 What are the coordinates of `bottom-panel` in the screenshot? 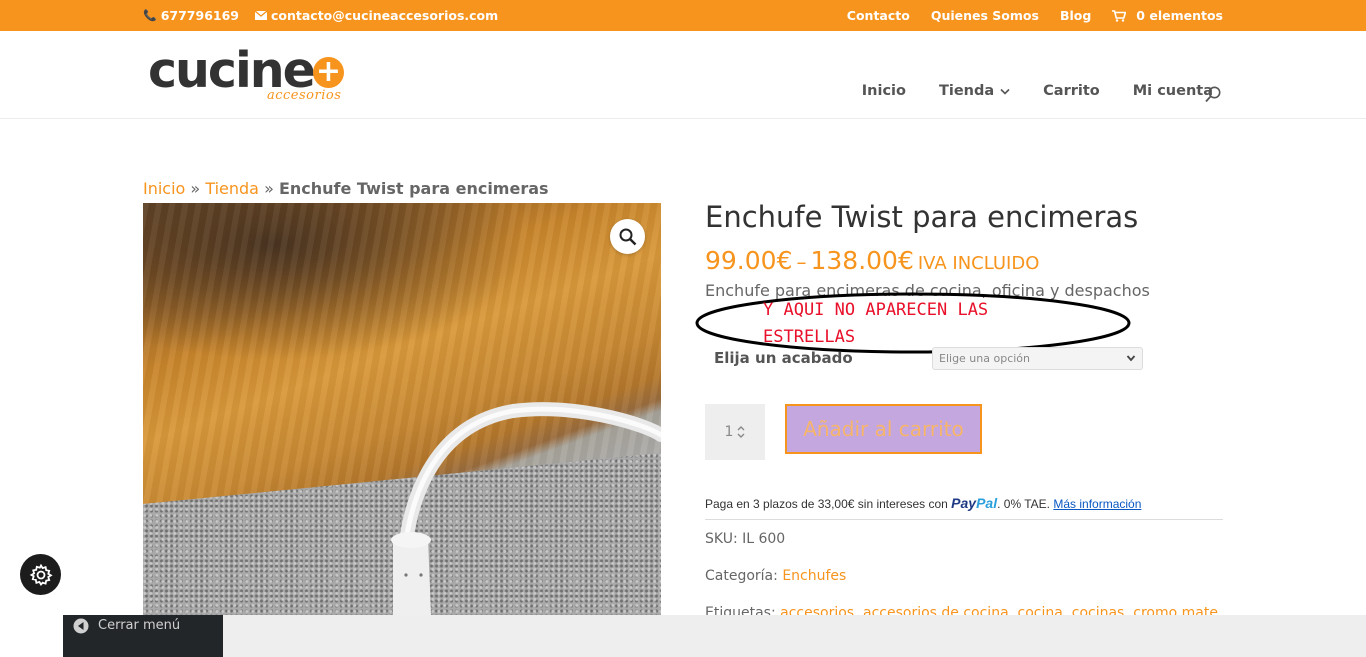 It's located at (714, 636).